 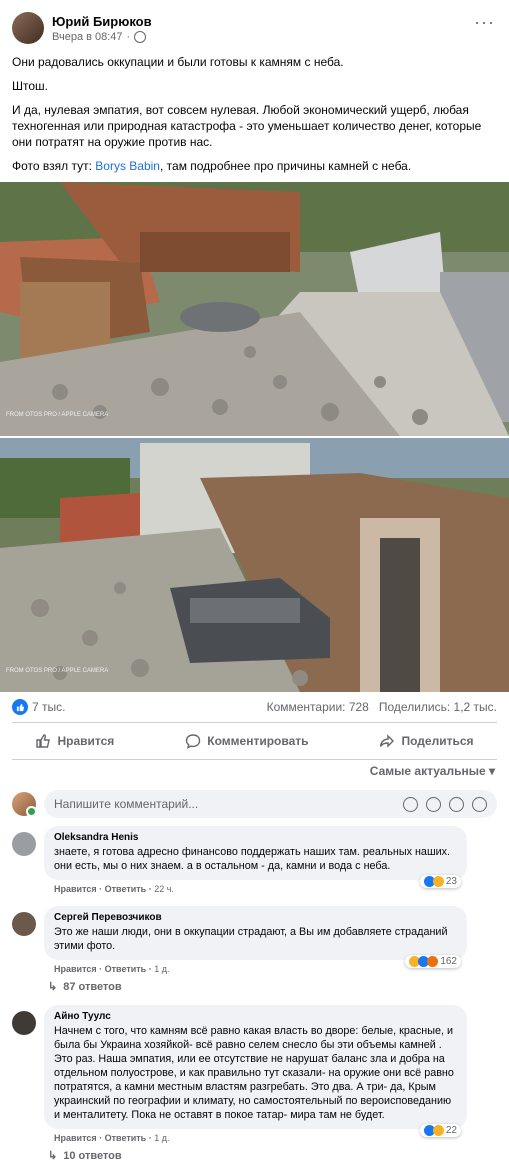 I want to click on comment-button: Комментировать, so click(x=247, y=741).